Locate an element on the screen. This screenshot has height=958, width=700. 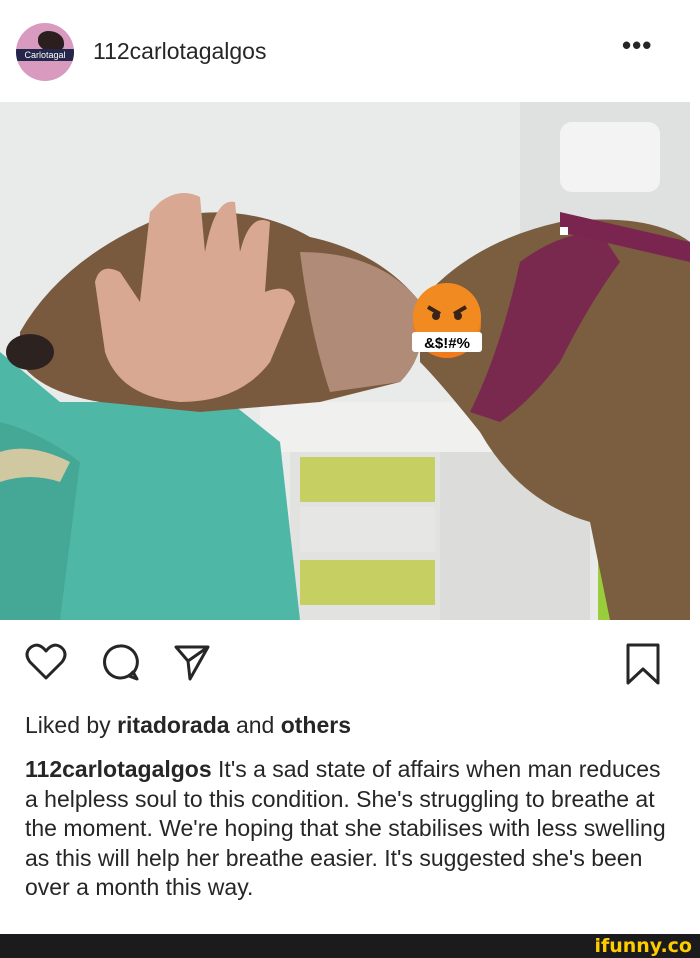
likes-and: and is located at coordinates (255, 725).